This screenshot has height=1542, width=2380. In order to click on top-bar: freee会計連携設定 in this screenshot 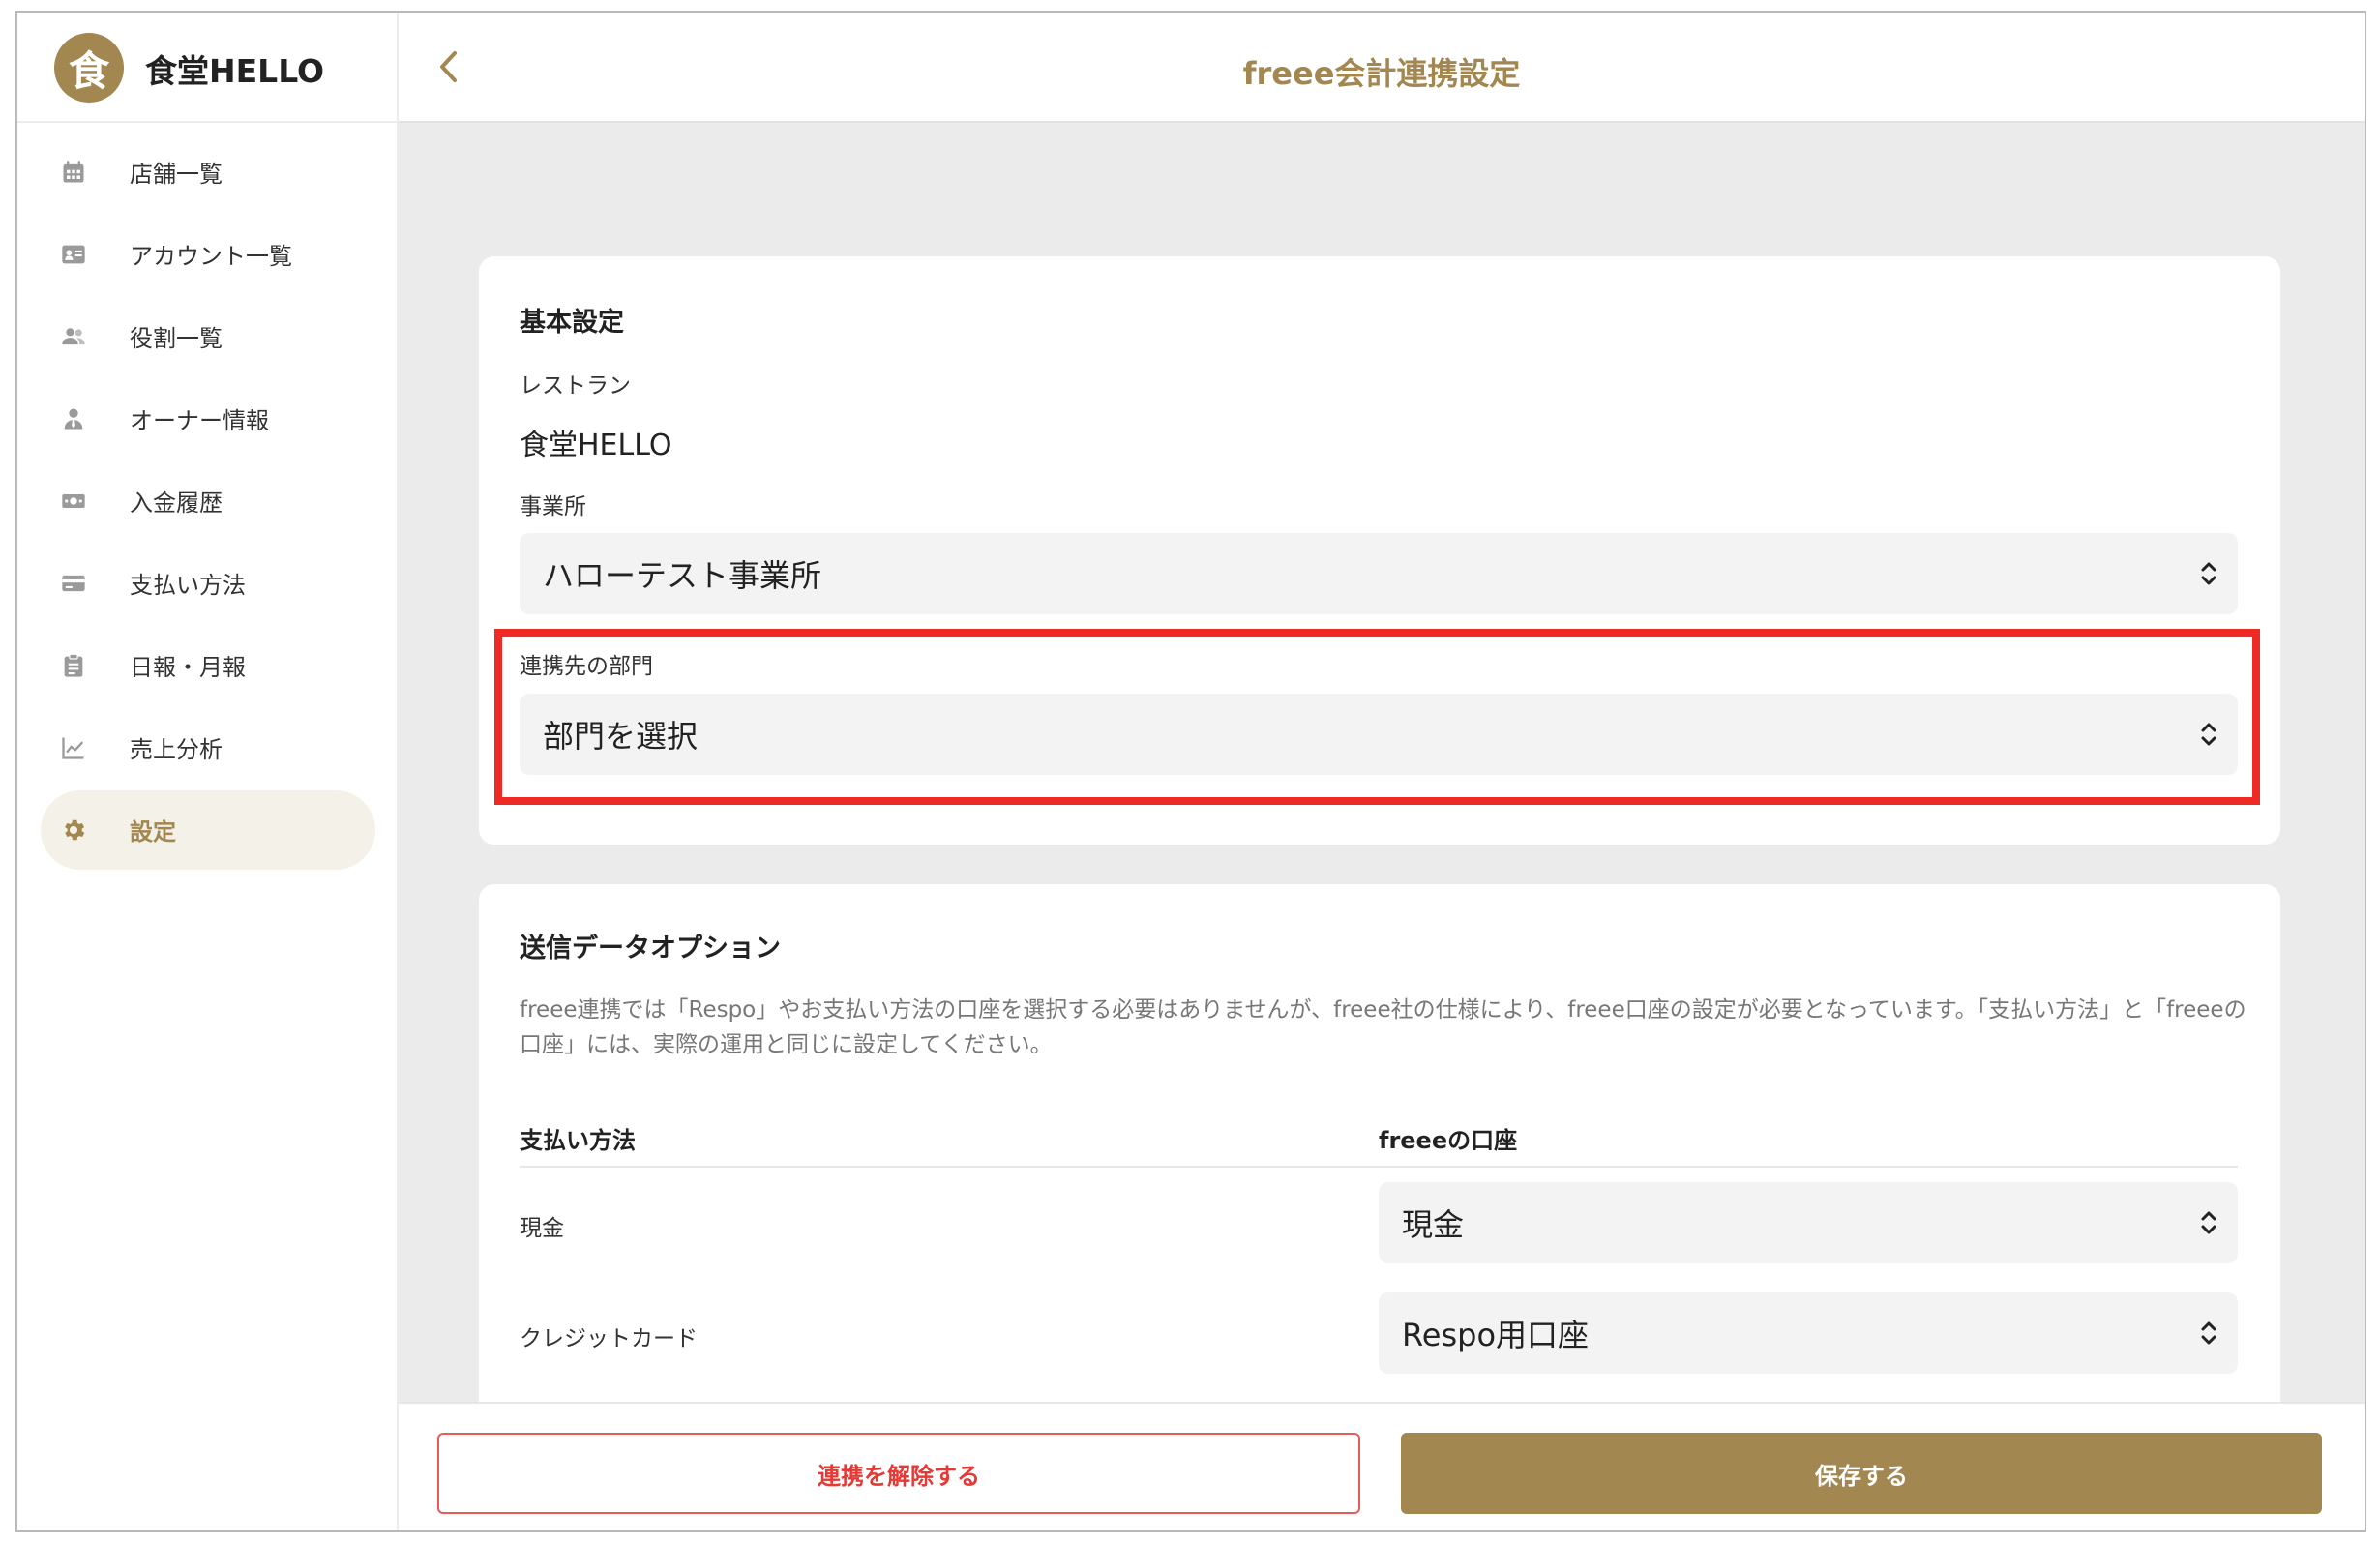, I will do `click(1382, 68)`.